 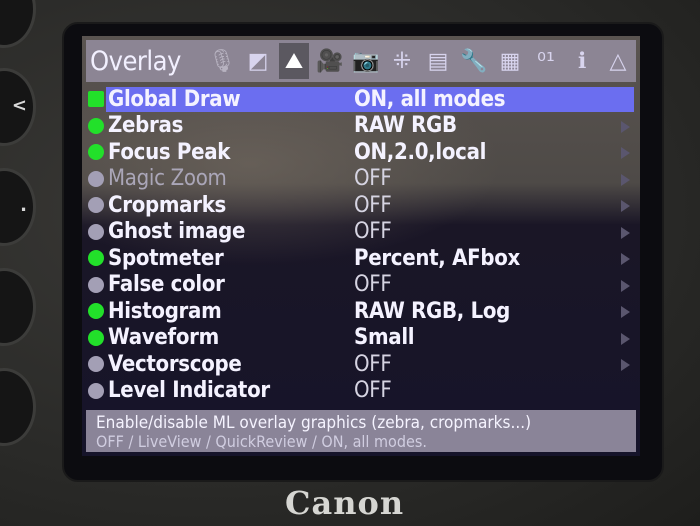 I want to click on menu-tab-bar: Overlay 🎙 ◩ ⛰ 🎥 📷 ⁜ ▤ 🔧 ▦ ⁰¹ ℹ △, so click(x=361, y=61).